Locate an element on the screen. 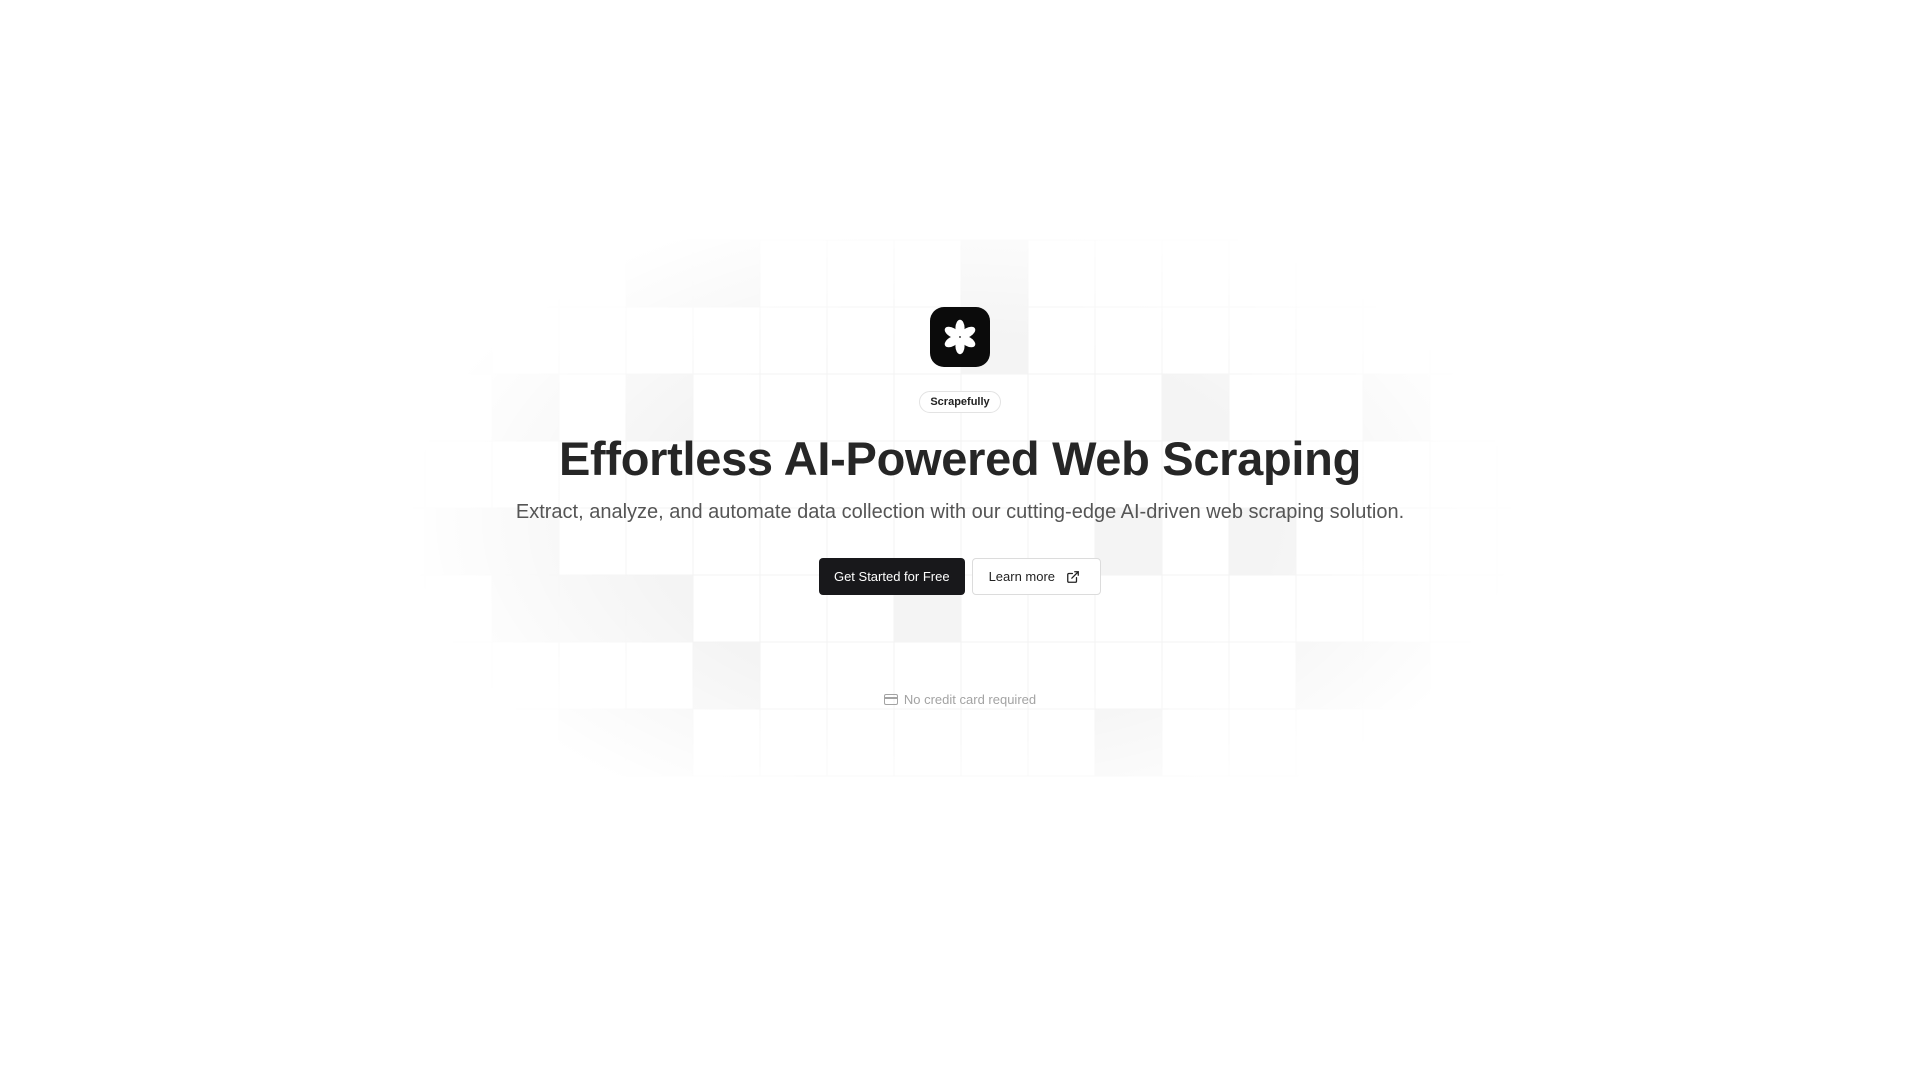 Image resolution: width=1920 pixels, height=1080 pixels. no-credit-card-text: No credit card required is located at coordinates (970, 699).